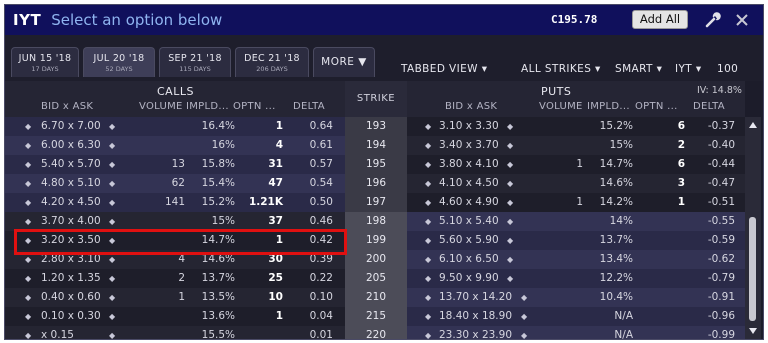 Image resolution: width=768 pixels, height=343 pixels. Describe the element at coordinates (45, 62) in the screenshot. I see `tab-expiry-jun15: JUN 15 '18 17 DAYS` at that location.